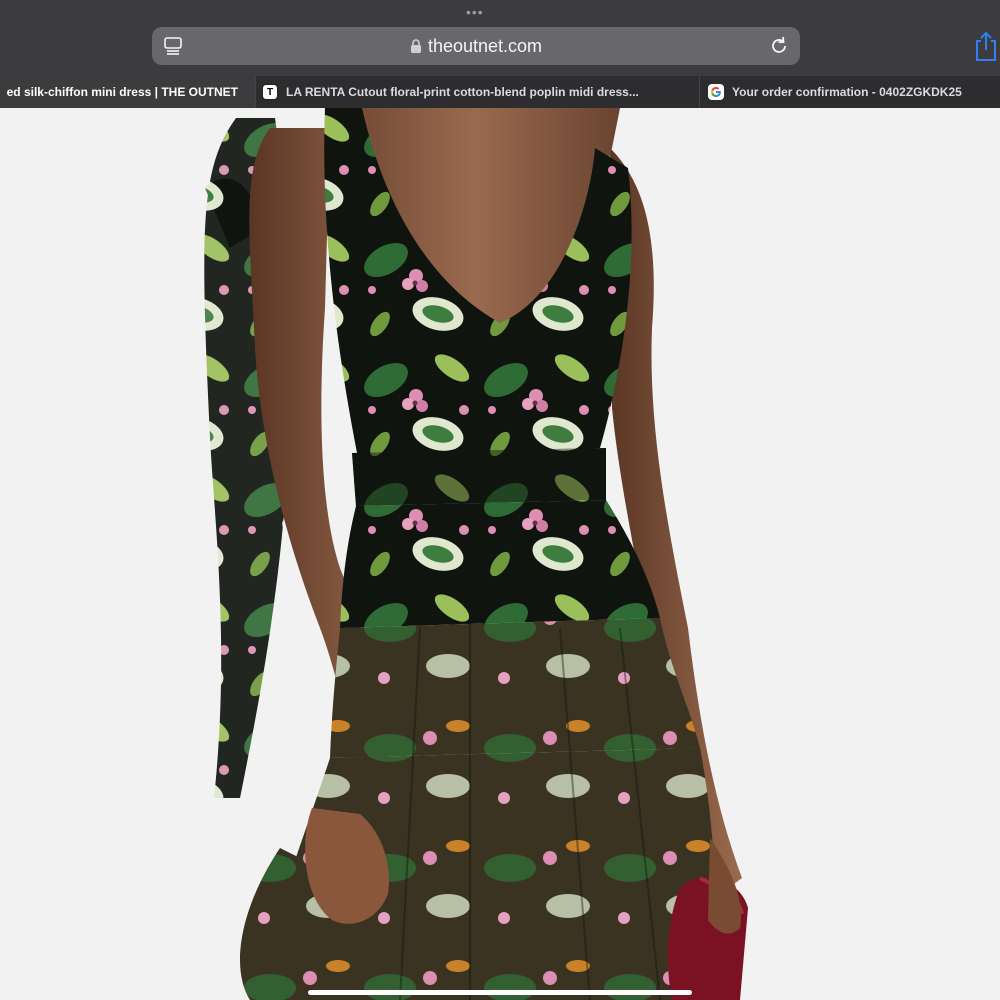 This screenshot has height=1000, width=1000. Describe the element at coordinates (415, 45) in the screenshot. I see `lock-icon` at that location.